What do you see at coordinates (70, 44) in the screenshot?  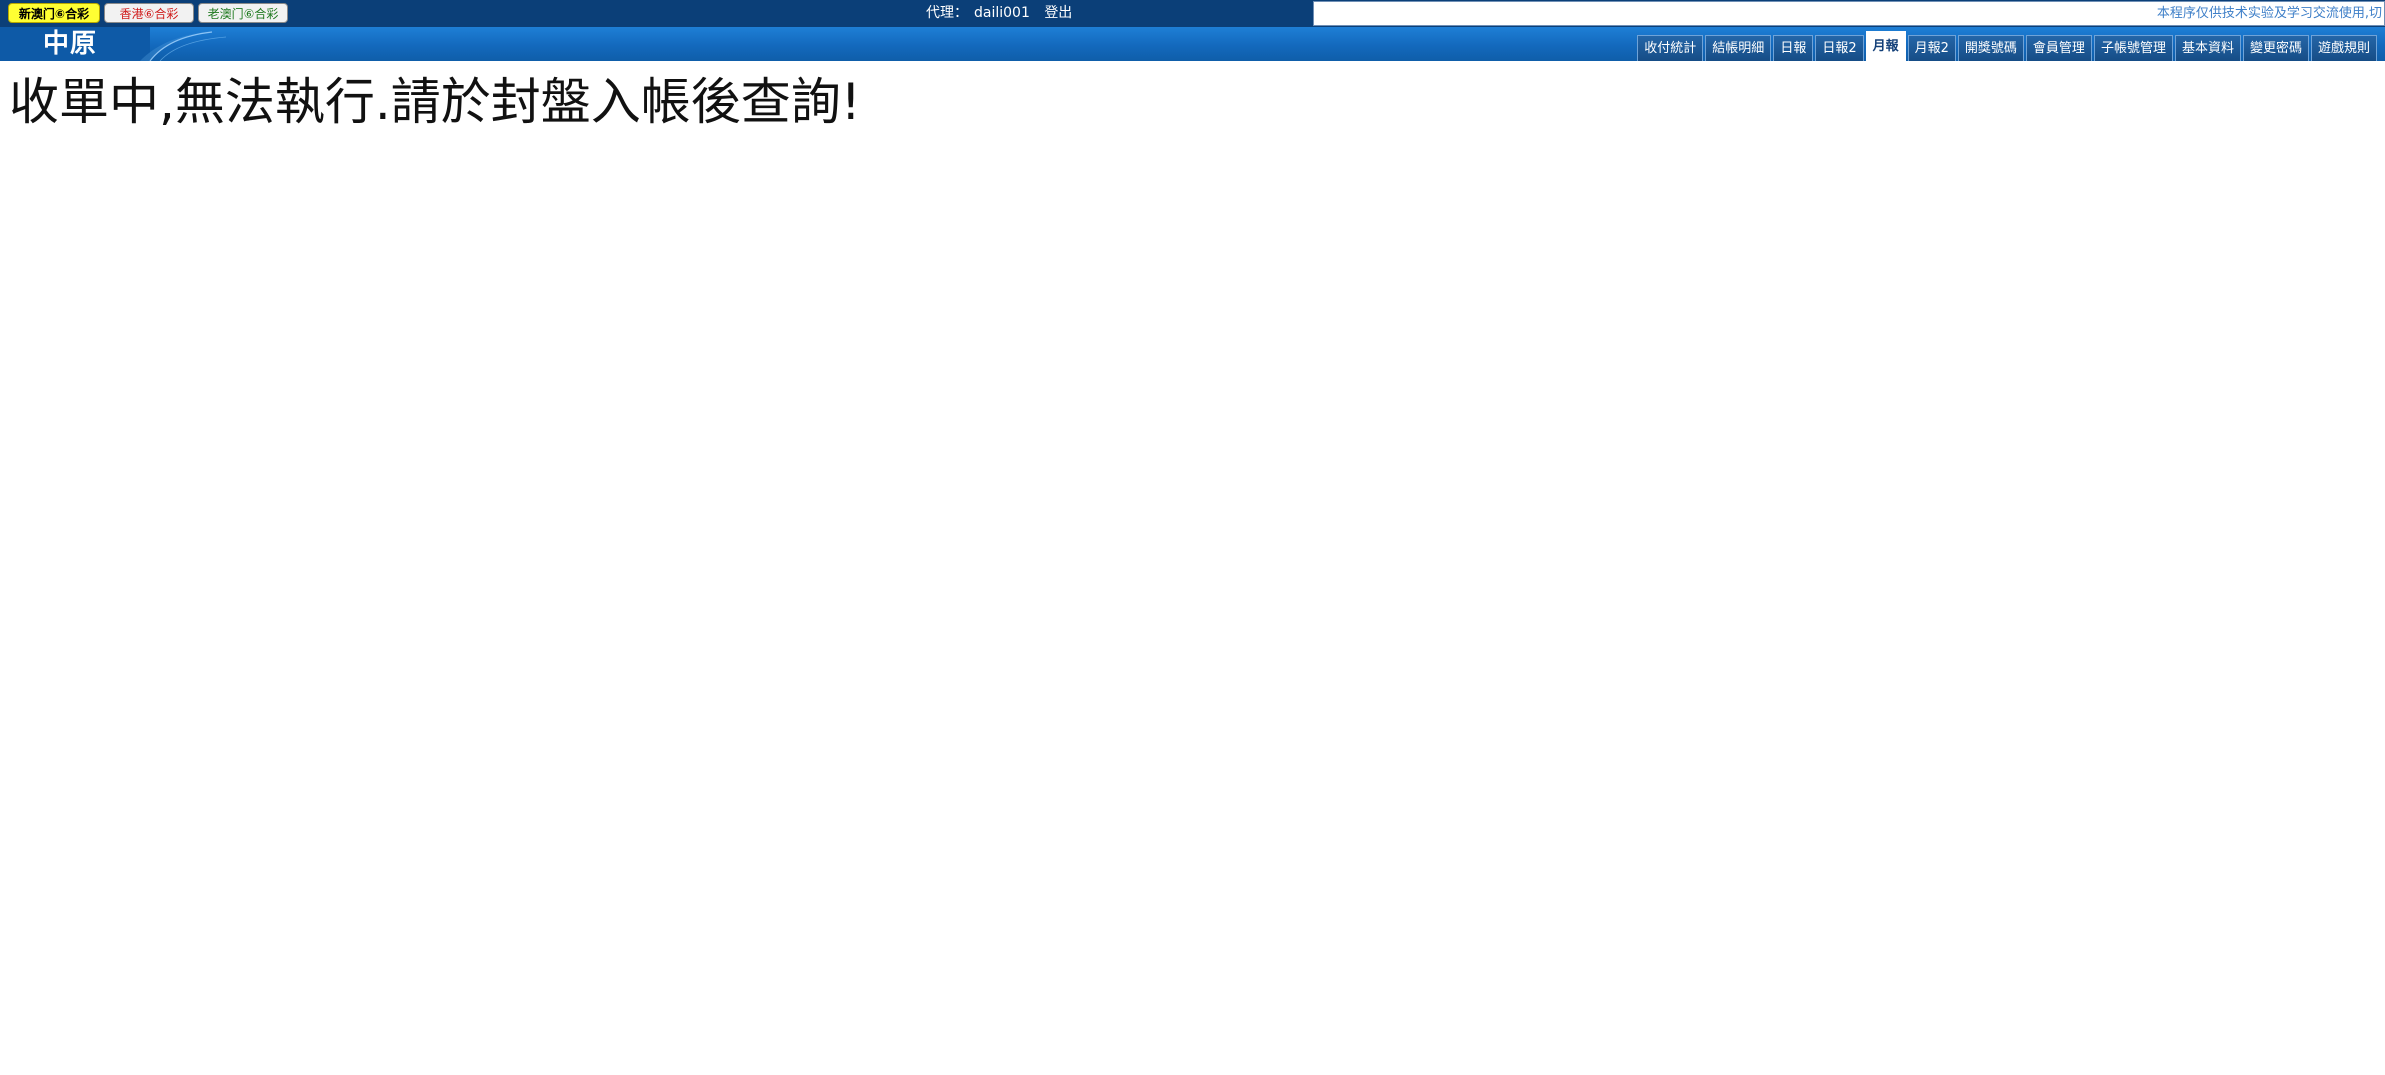 I see `brand-name: 中原` at bounding box center [70, 44].